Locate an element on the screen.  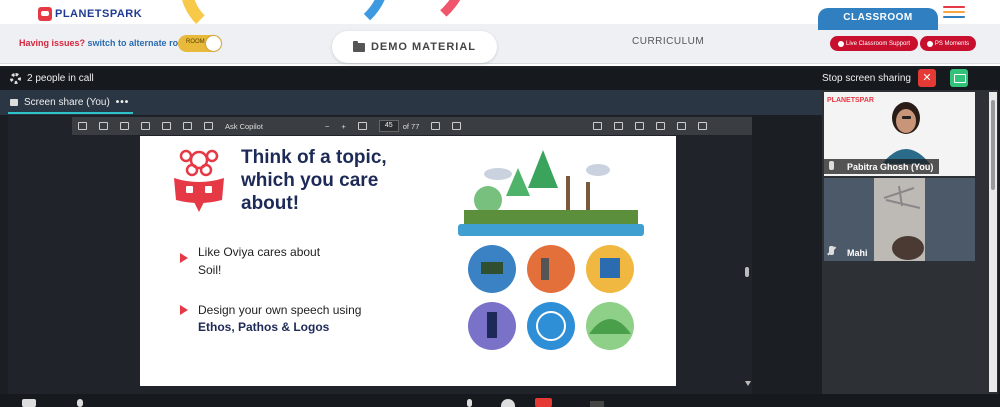
draw-icon is located at coordinates (124, 126).